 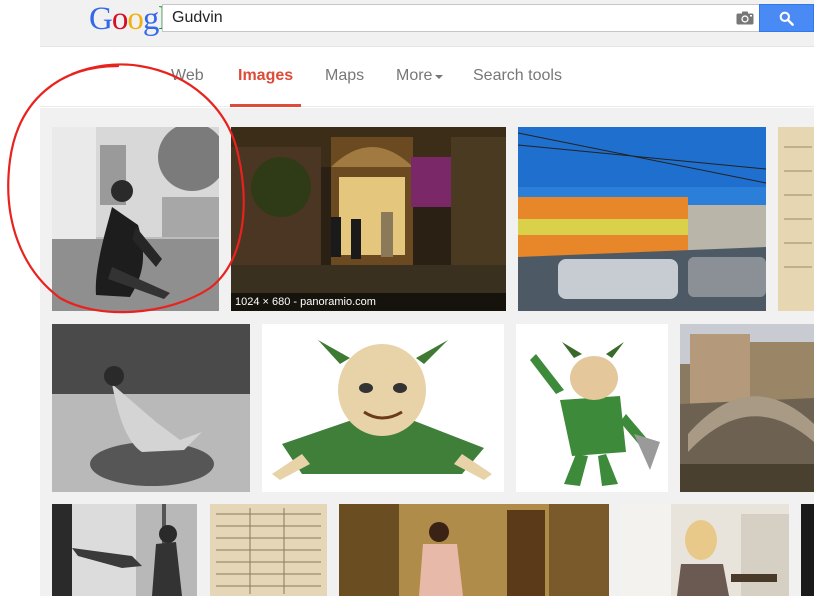 What do you see at coordinates (101, 19) in the screenshot?
I see `logo-letter: G` at bounding box center [101, 19].